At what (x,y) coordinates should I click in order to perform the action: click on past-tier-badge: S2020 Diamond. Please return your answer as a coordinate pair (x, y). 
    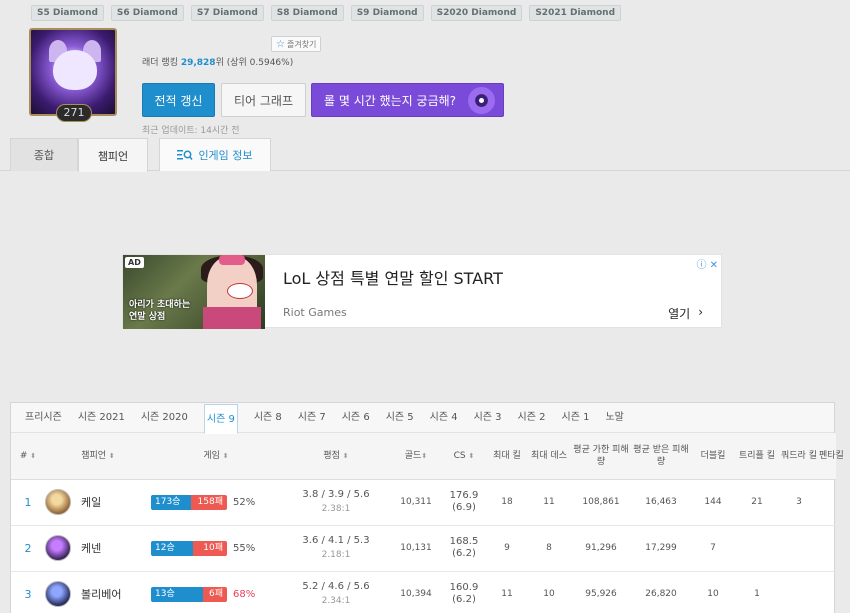
    Looking at the image, I should click on (476, 13).